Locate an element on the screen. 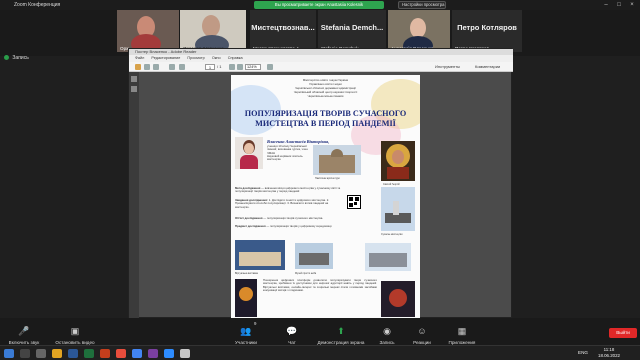 The width and height of the screenshot is (640, 360). recording-indicator: Запись is located at coordinates (16, 58).